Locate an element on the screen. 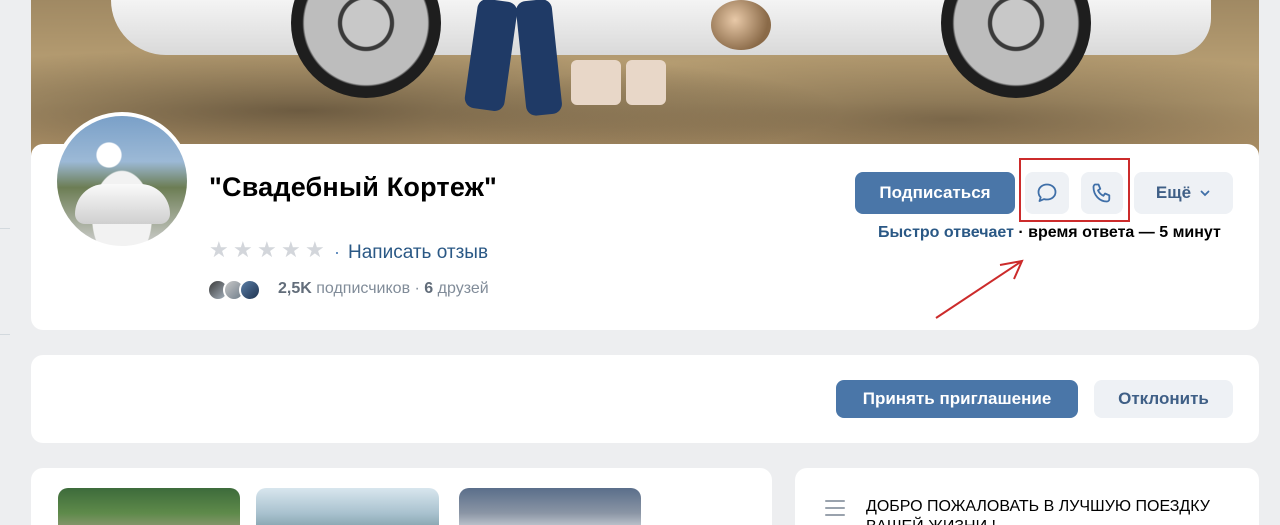 The image size is (1280, 525). friend-avatar is located at coordinates (250, 290).